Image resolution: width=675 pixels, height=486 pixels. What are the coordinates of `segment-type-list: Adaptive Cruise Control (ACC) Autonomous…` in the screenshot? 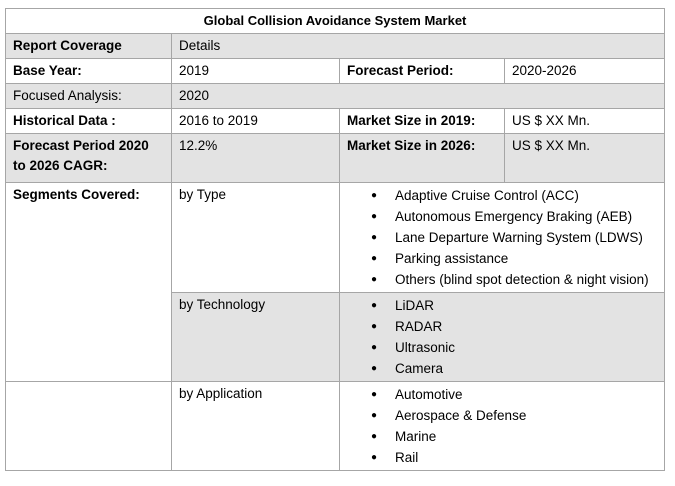 It's located at (502, 237).